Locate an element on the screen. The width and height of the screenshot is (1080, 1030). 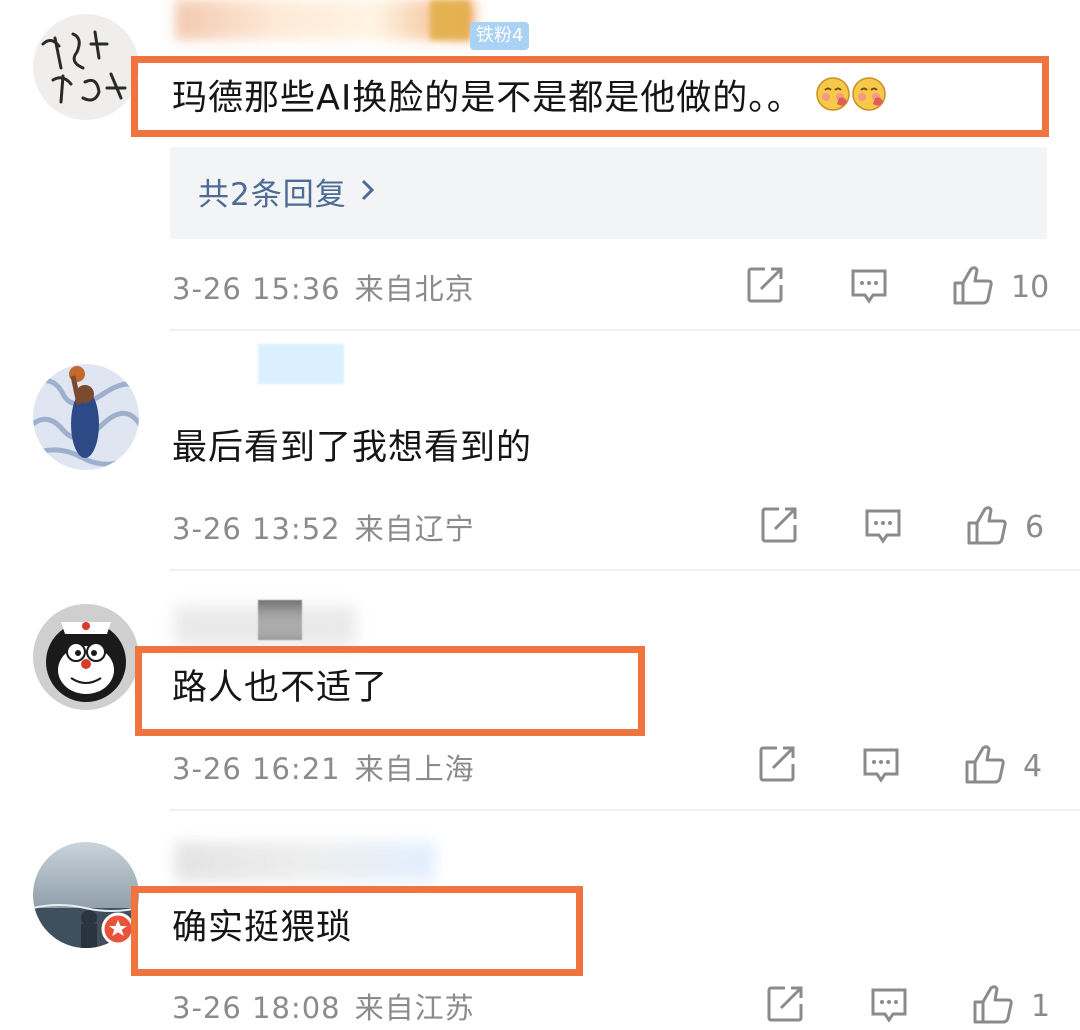
comment-meta: 3-26 18:08 来自江苏 is located at coordinates (323, 1006).